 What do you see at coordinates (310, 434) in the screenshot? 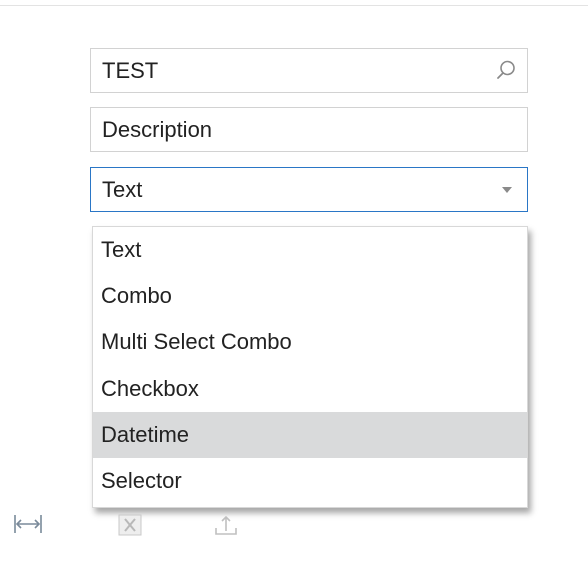
I see `dropdown-option-datetime: Datetime` at bounding box center [310, 434].